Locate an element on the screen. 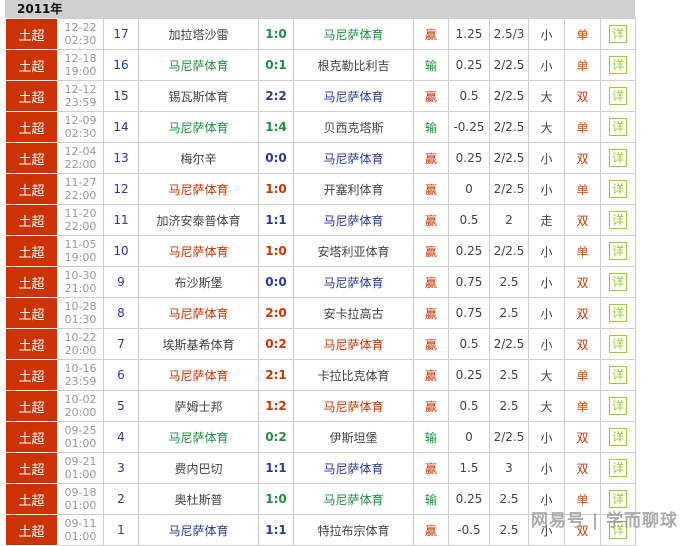 The image size is (690, 546). round-cell: 11 is located at coordinates (121, 220).